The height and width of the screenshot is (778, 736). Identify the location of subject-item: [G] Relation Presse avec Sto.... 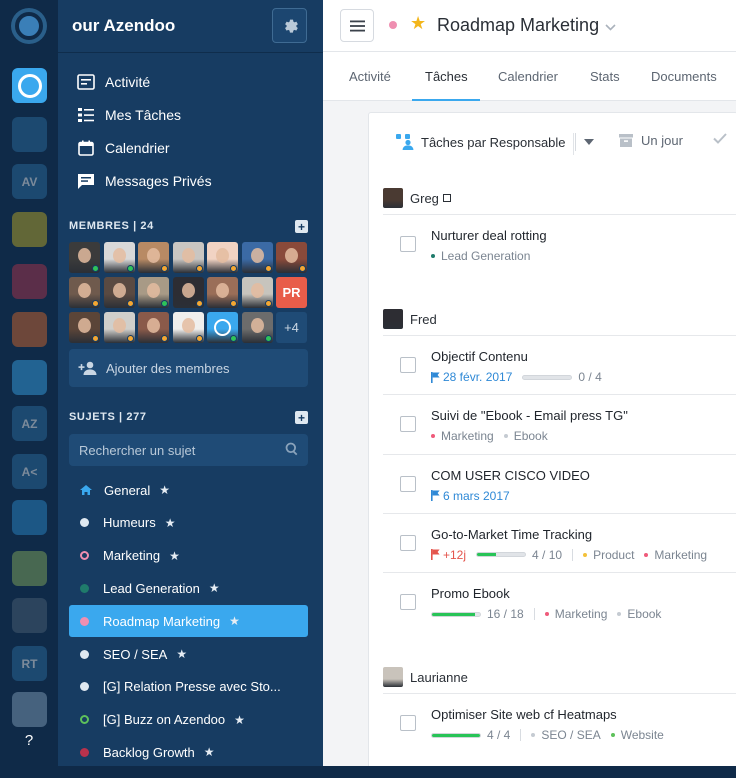
(188, 687).